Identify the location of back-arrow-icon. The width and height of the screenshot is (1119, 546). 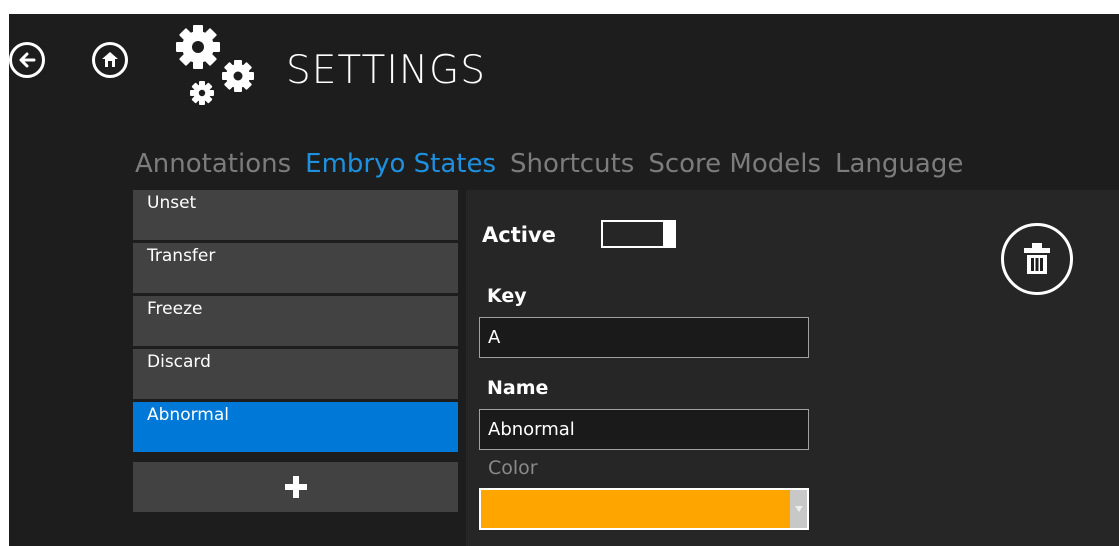
(27, 60).